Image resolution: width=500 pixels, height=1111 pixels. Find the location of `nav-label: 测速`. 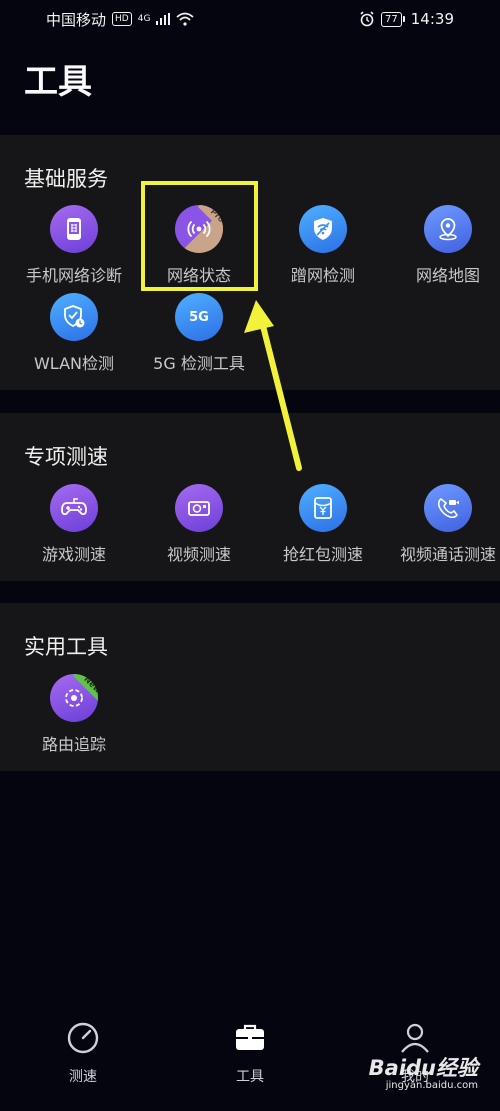

nav-label: 测速 is located at coordinates (83, 1077).